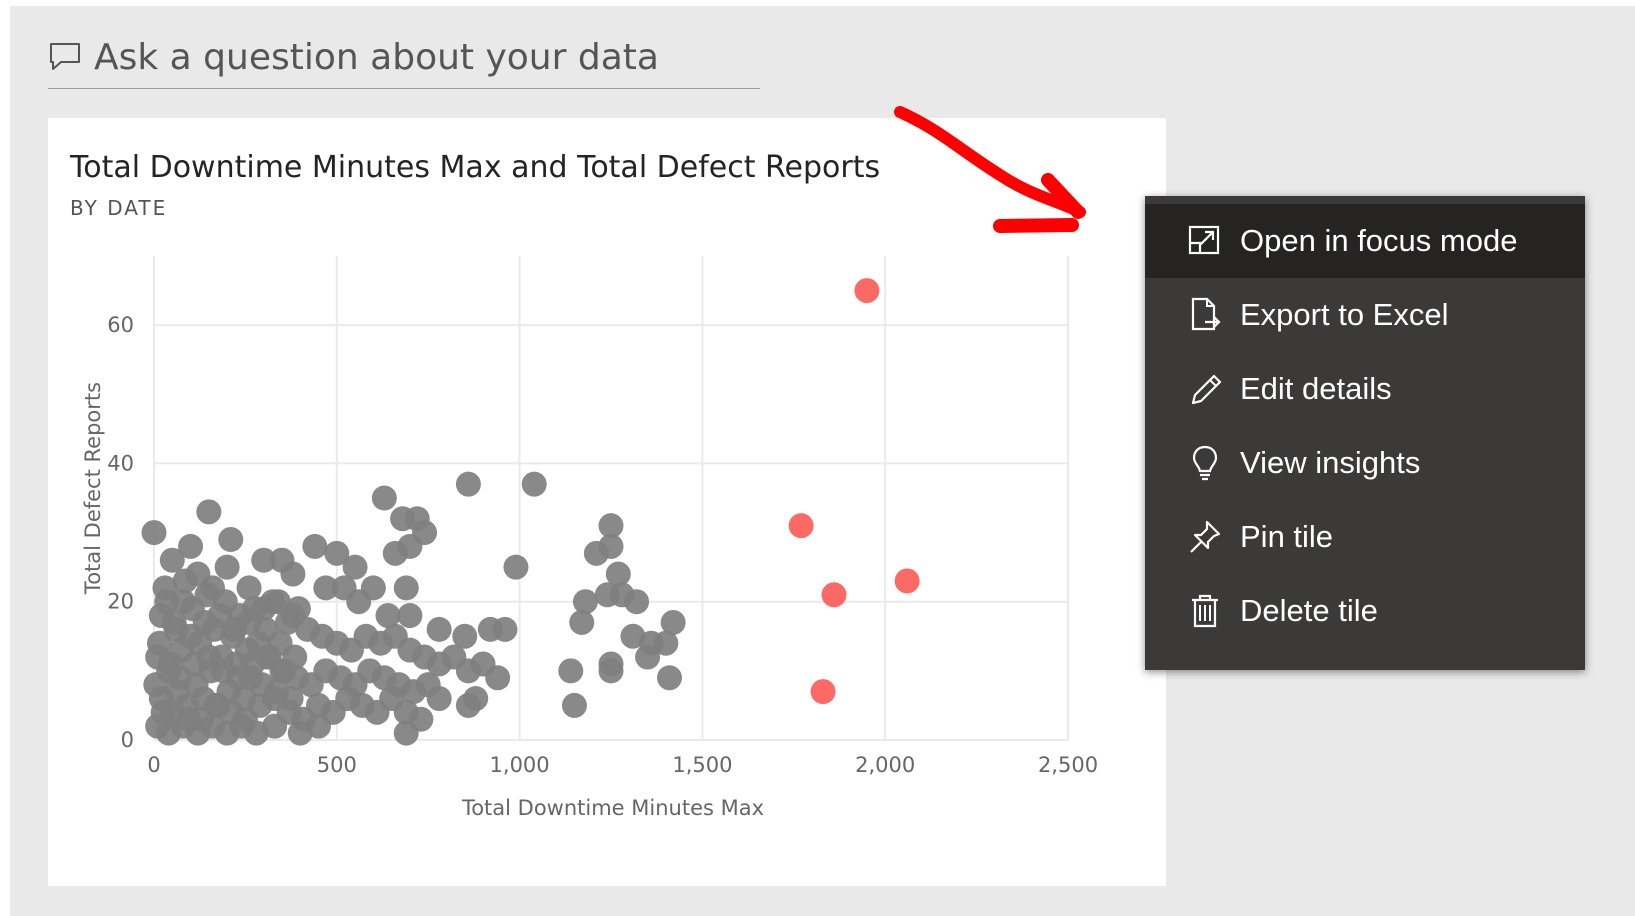 Image resolution: width=1635 pixels, height=916 pixels. What do you see at coordinates (153, 765) in the screenshot?
I see `x-tick-label: 0` at bounding box center [153, 765].